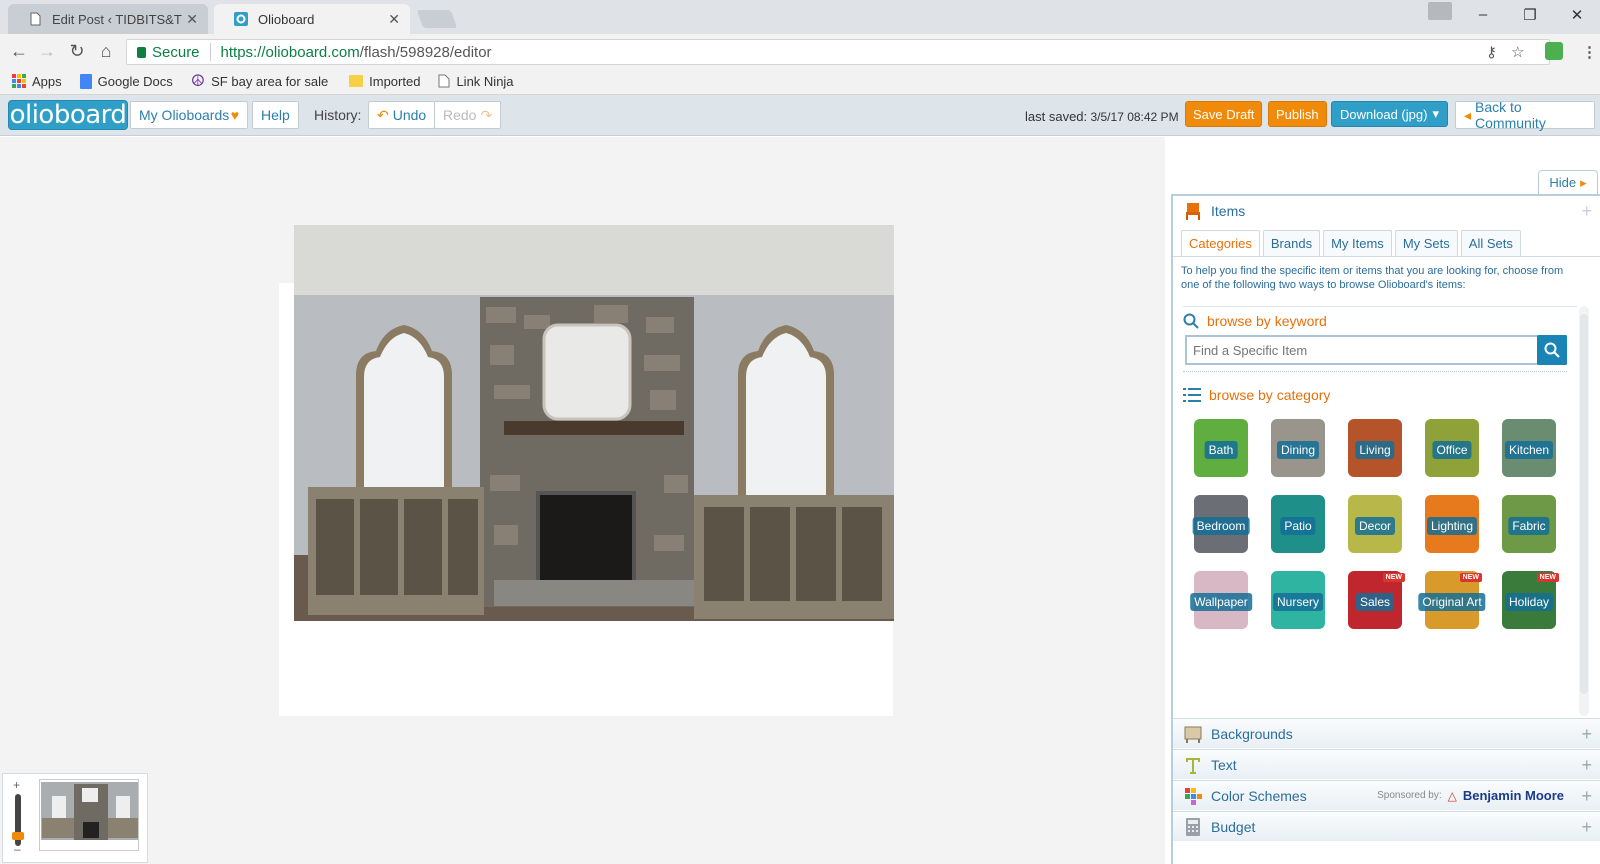 This screenshot has width=1600, height=864. I want to click on forward-arrow-icon: →, so click(47, 51).